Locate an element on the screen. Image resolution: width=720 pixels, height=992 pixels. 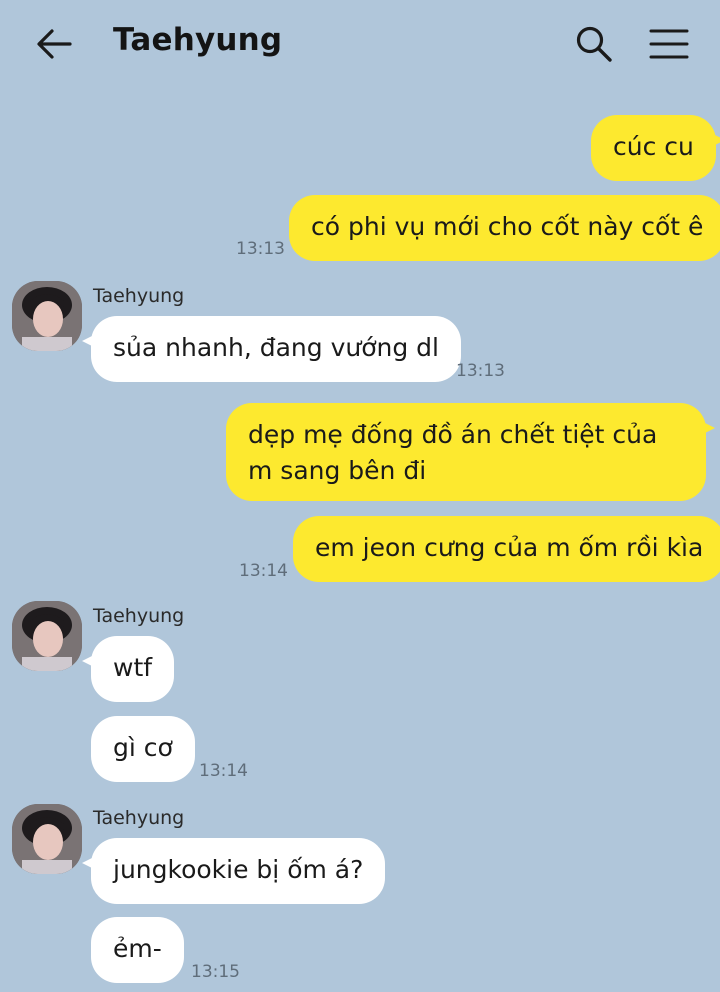
message-bubble-received: jungkookie bị ốm á? is located at coordinates (233, 871).